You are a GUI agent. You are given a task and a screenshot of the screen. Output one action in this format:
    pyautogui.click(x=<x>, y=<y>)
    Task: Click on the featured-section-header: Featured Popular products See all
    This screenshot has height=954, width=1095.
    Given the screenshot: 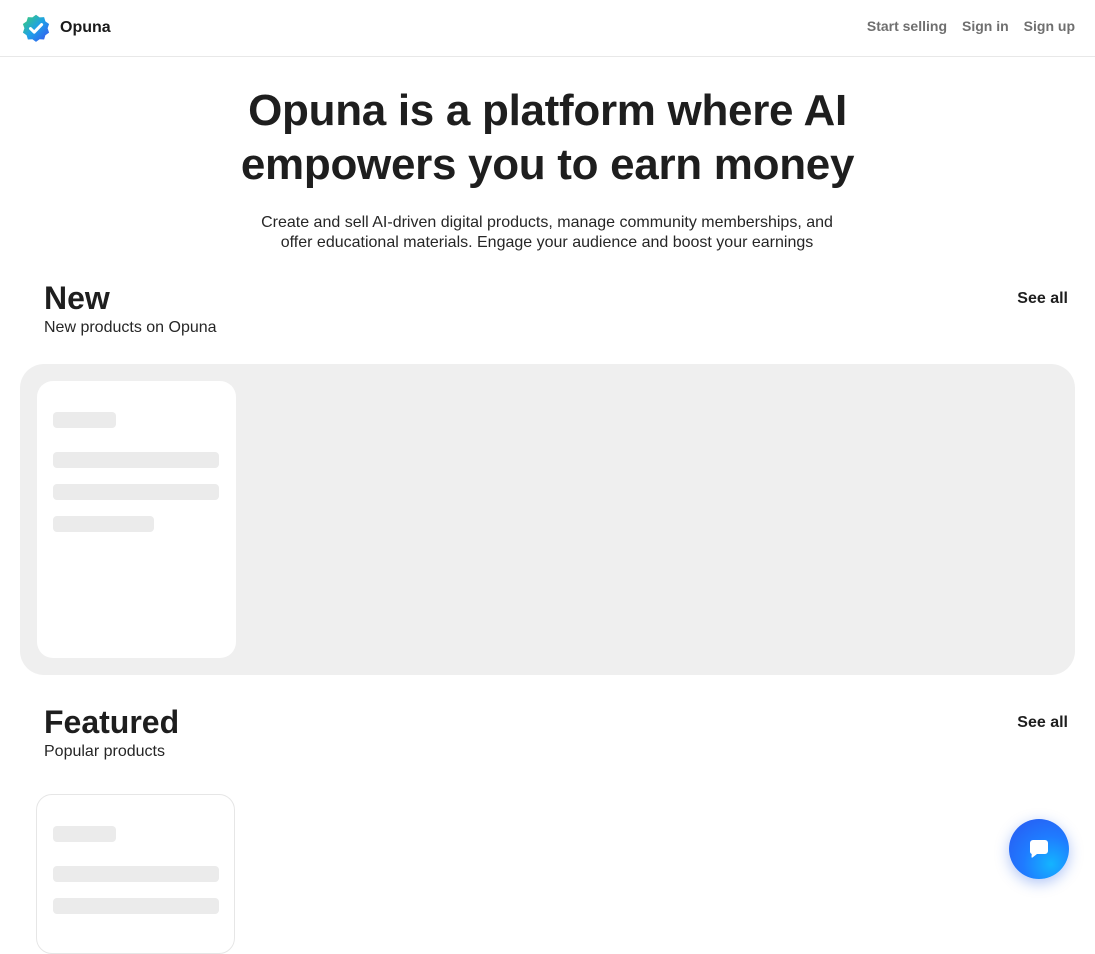 What is the action you would take?
    pyautogui.click(x=559, y=733)
    